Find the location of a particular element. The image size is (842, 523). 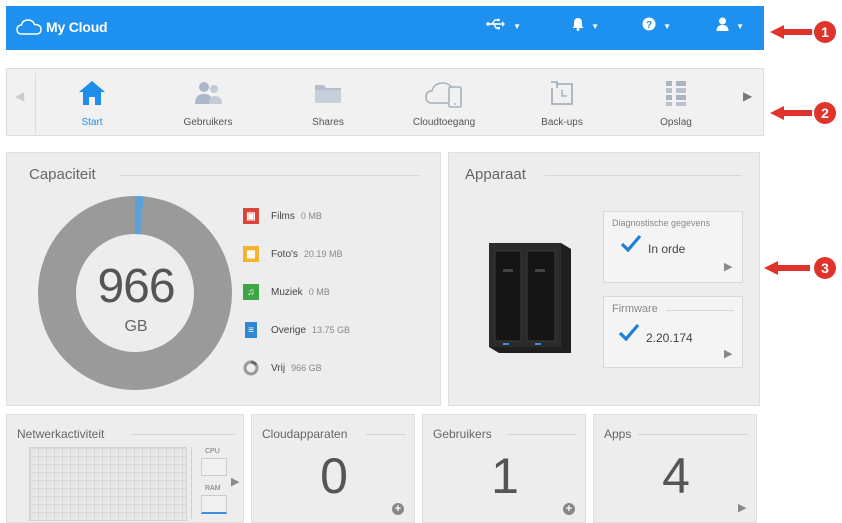

legend-item-music: ♫ Muziek 0 MB is located at coordinates (286, 292).